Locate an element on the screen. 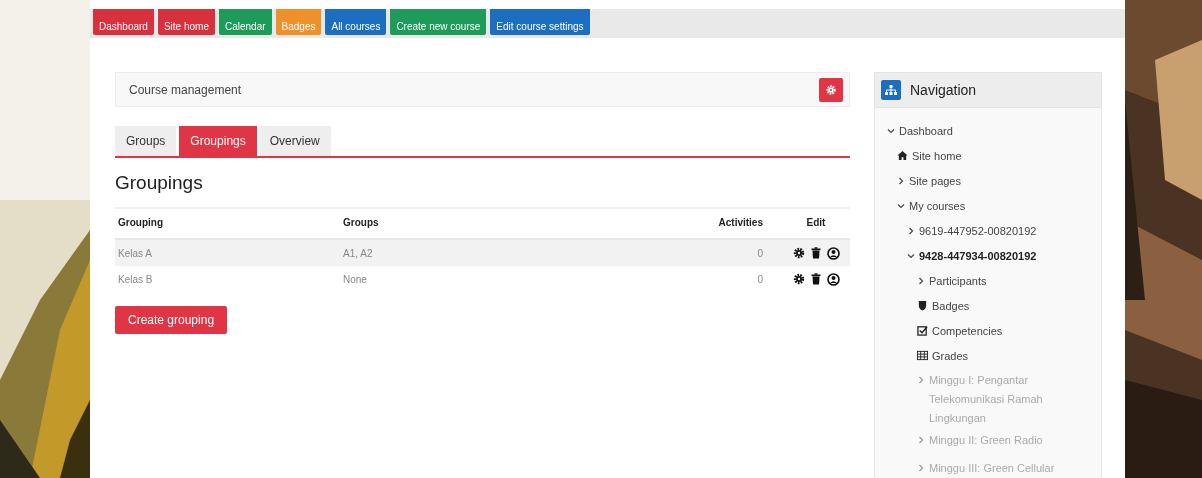 The width and height of the screenshot is (1202, 478). nav-link: Badges is located at coordinates (951, 305).